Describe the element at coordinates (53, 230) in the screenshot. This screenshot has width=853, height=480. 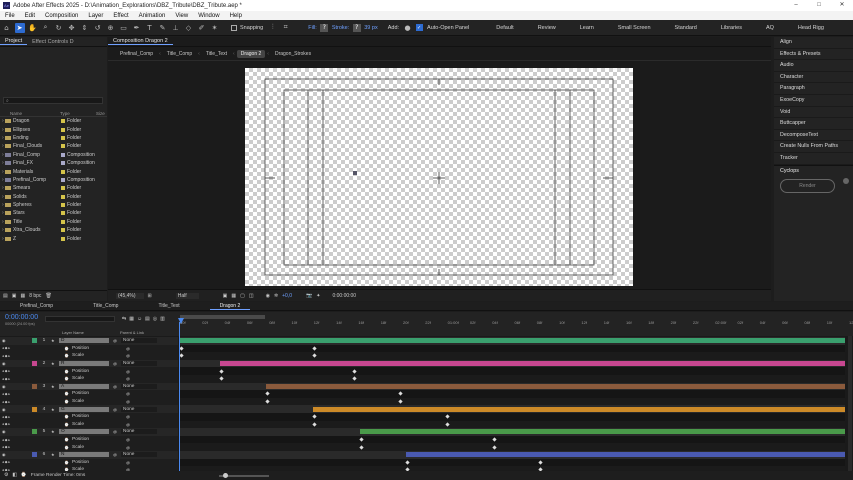
I see `project-item: › Xtra_Clouds Folder` at that location.